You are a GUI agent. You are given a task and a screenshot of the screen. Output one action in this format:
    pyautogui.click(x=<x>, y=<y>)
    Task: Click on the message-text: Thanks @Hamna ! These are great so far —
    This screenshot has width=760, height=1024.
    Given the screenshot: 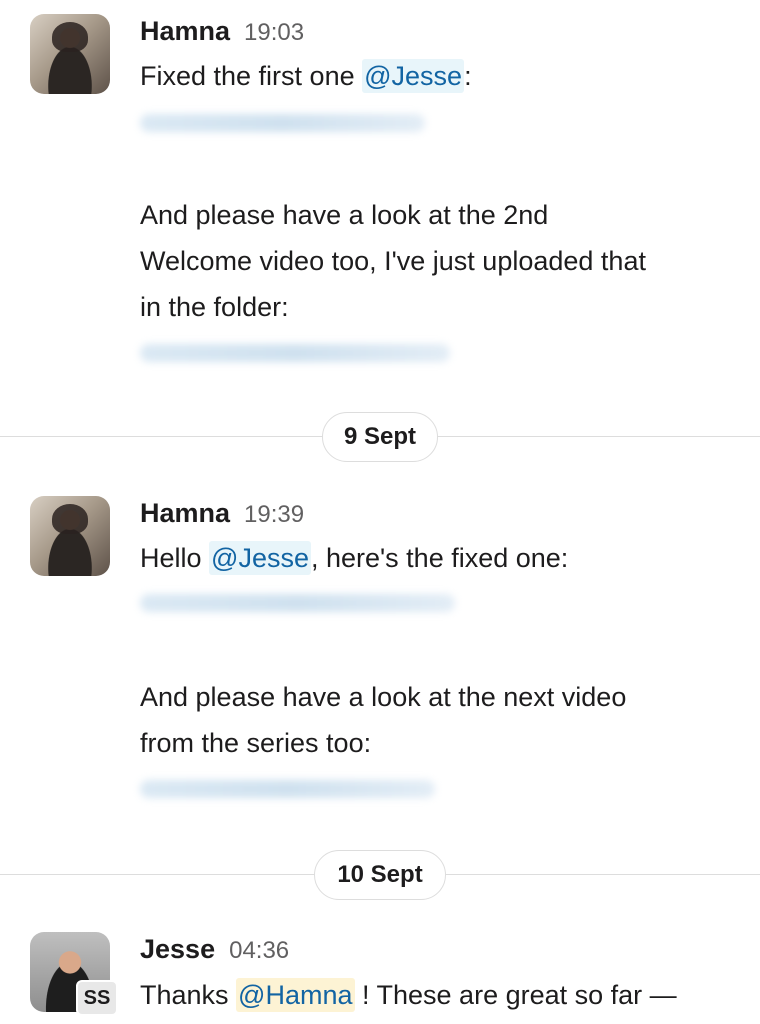 What is the action you would take?
    pyautogui.click(x=408, y=995)
    